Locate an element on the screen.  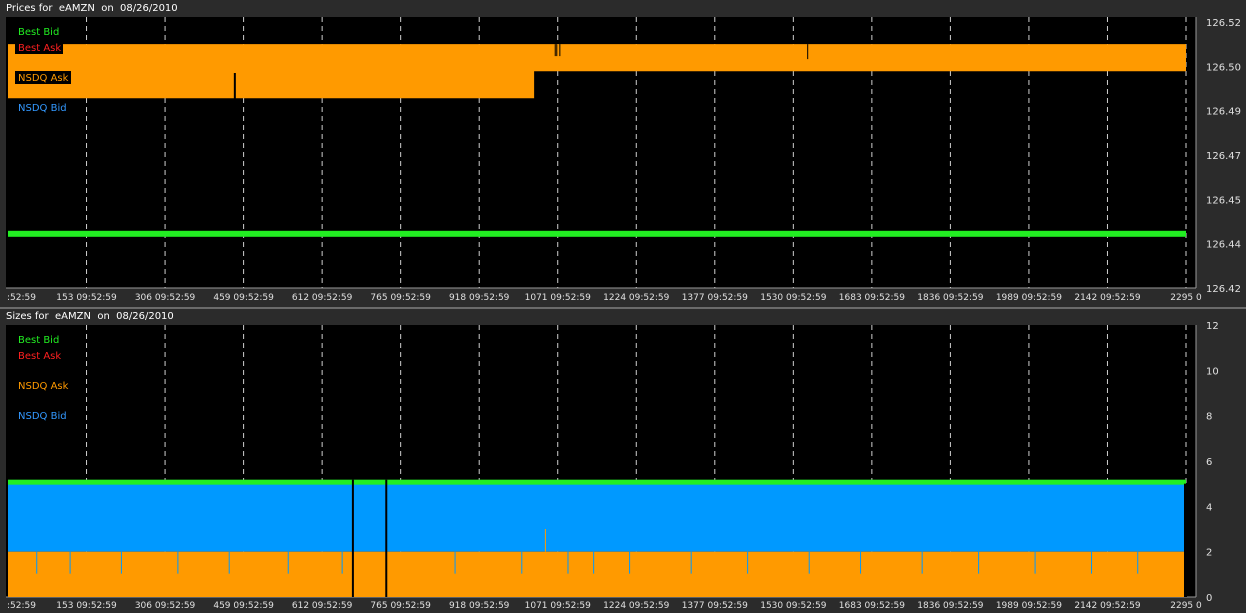
prices-x-tick-label: 459 09:52:59 is located at coordinates (243, 298).